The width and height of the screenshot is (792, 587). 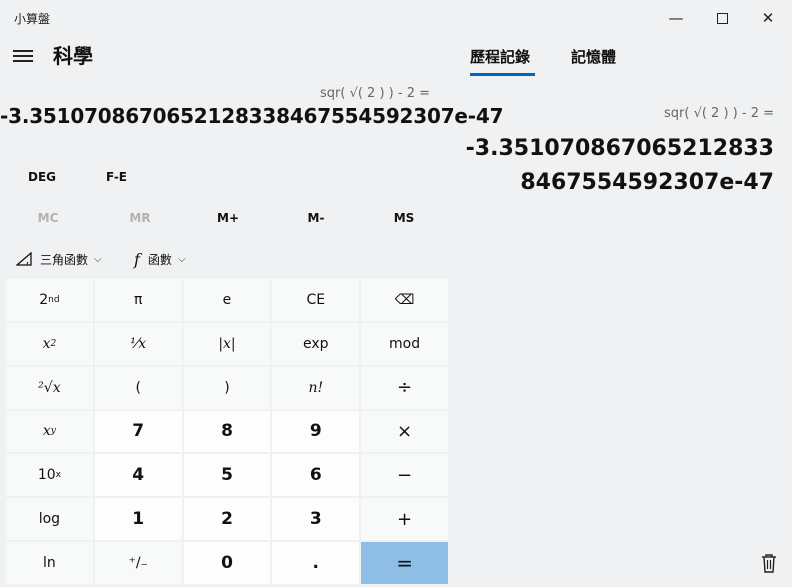 I want to click on history-entry-result: -3.3510708670652128338467554592307e-47, so click(x=614, y=166).